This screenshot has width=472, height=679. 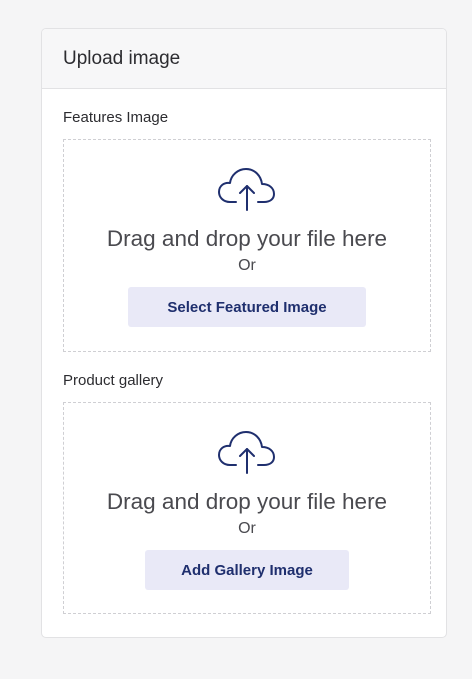 What do you see at coordinates (247, 238) in the screenshot?
I see `featured-drop-text: Drag and drop your file here` at bounding box center [247, 238].